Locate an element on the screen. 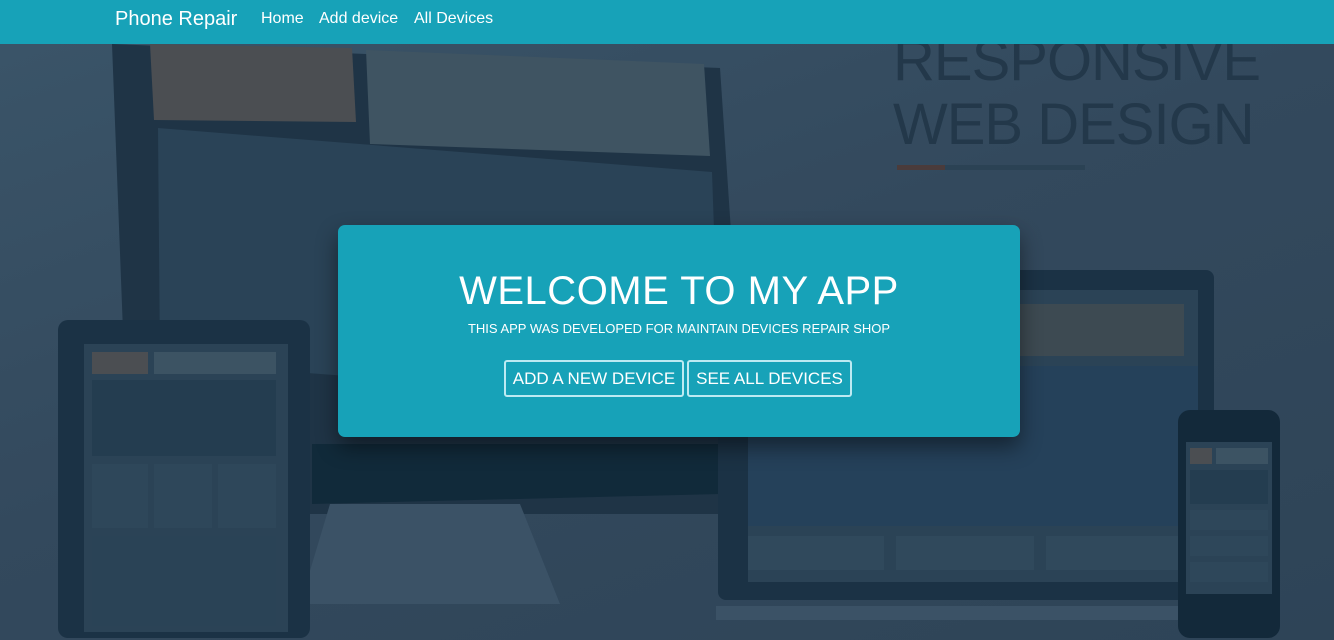  nav-link-home: Home is located at coordinates (282, 19).